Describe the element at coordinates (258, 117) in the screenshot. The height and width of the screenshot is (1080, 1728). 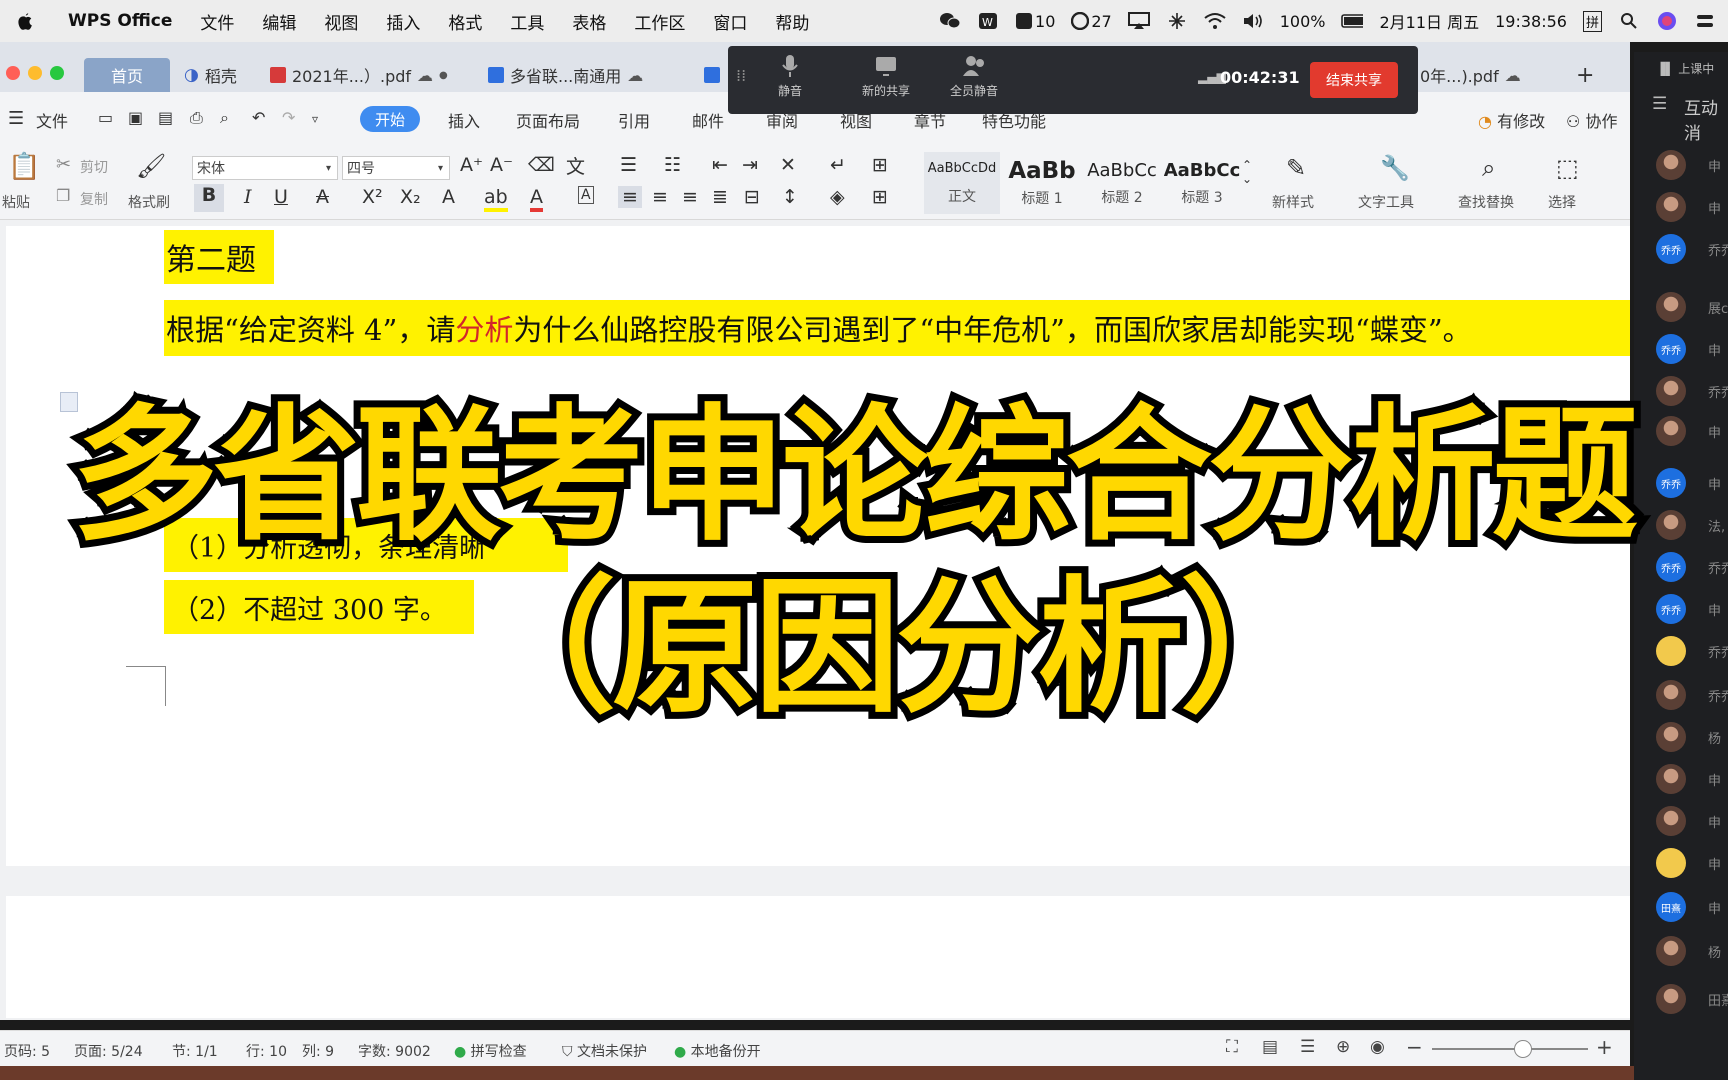
I see `undo-icon: ↶` at that location.